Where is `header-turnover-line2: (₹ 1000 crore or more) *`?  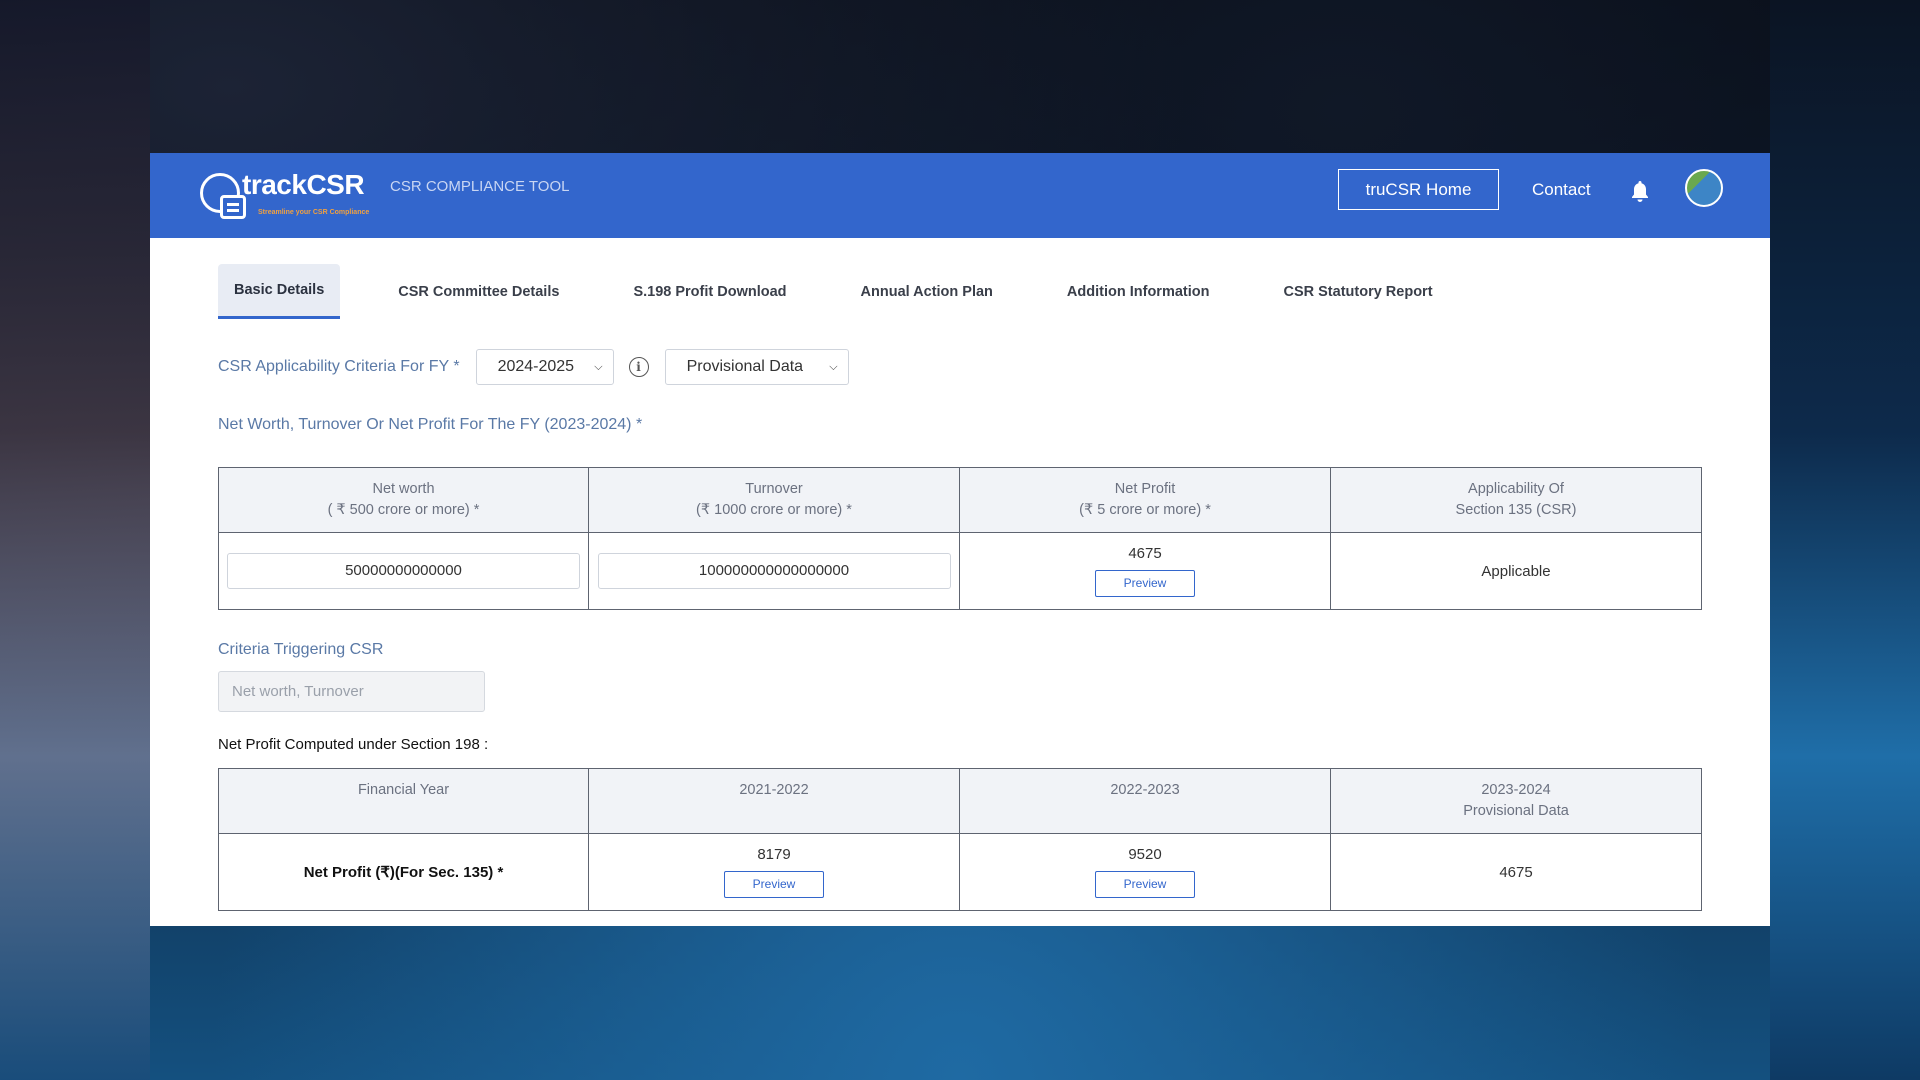
header-turnover-line2: (₹ 1000 crore or more) * is located at coordinates (774, 510).